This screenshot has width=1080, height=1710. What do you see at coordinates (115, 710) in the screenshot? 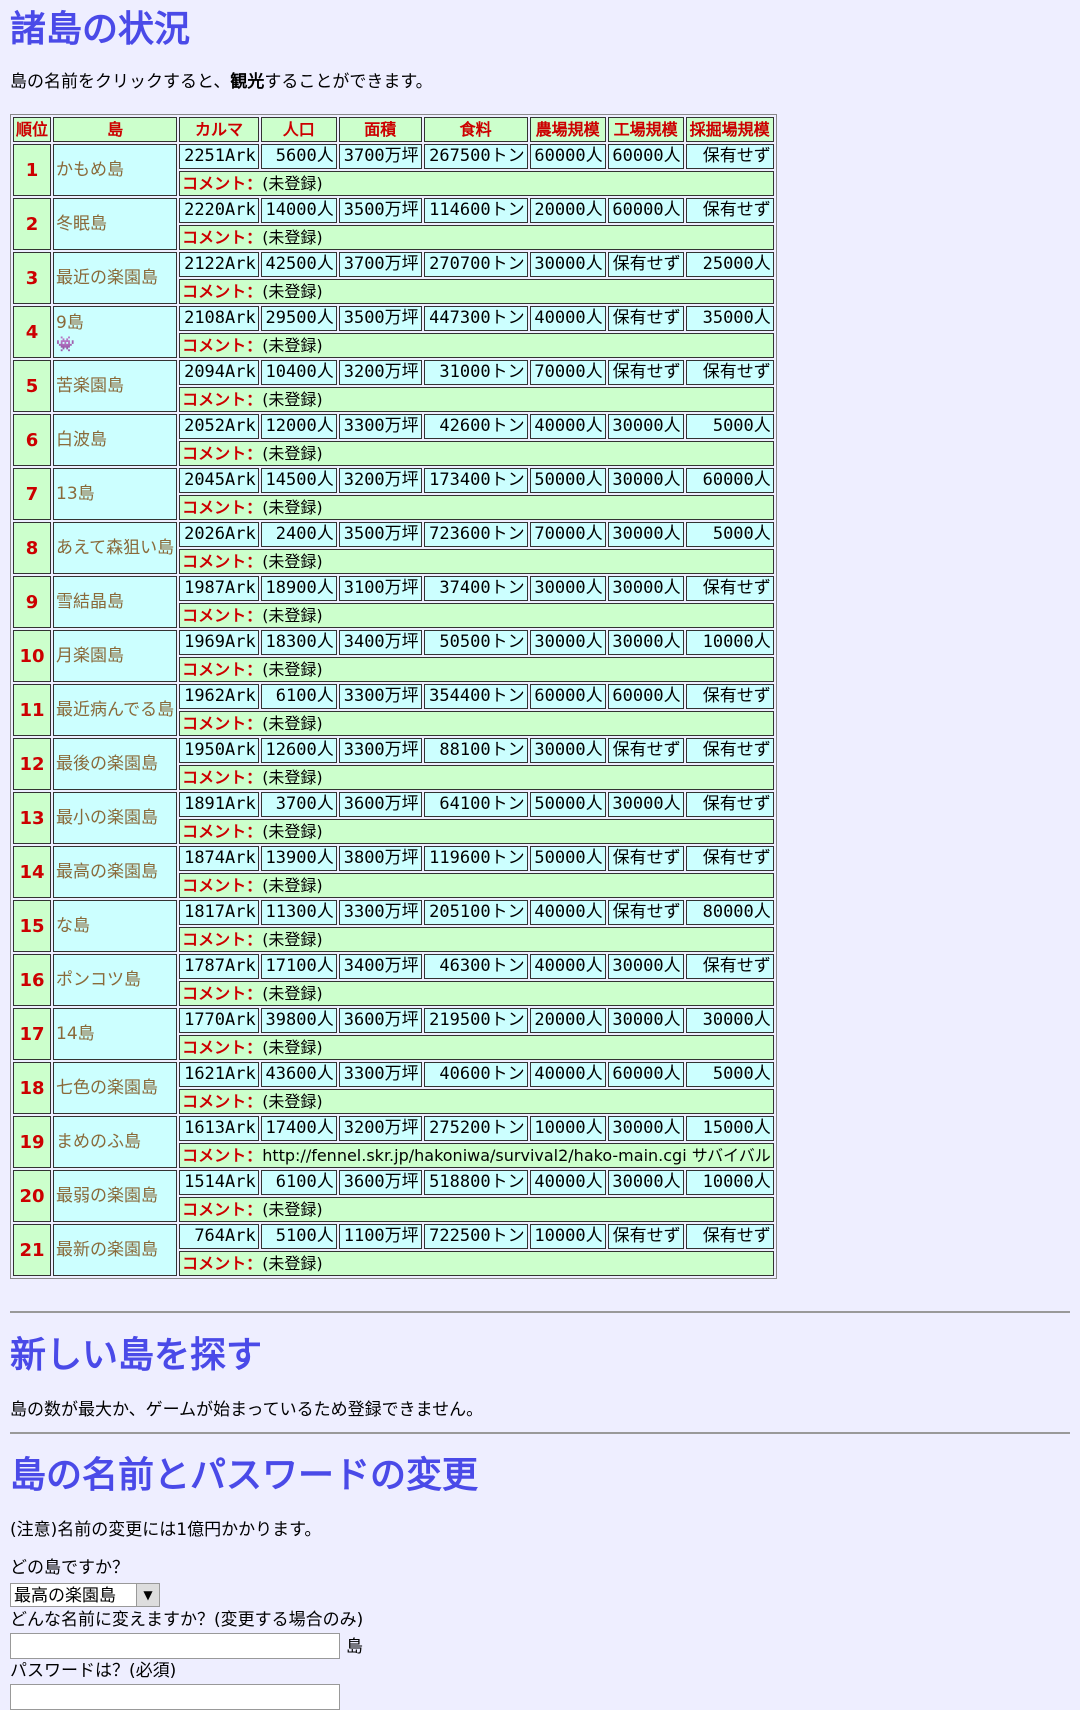
I see `island-name-link: 最近病んでる島` at bounding box center [115, 710].